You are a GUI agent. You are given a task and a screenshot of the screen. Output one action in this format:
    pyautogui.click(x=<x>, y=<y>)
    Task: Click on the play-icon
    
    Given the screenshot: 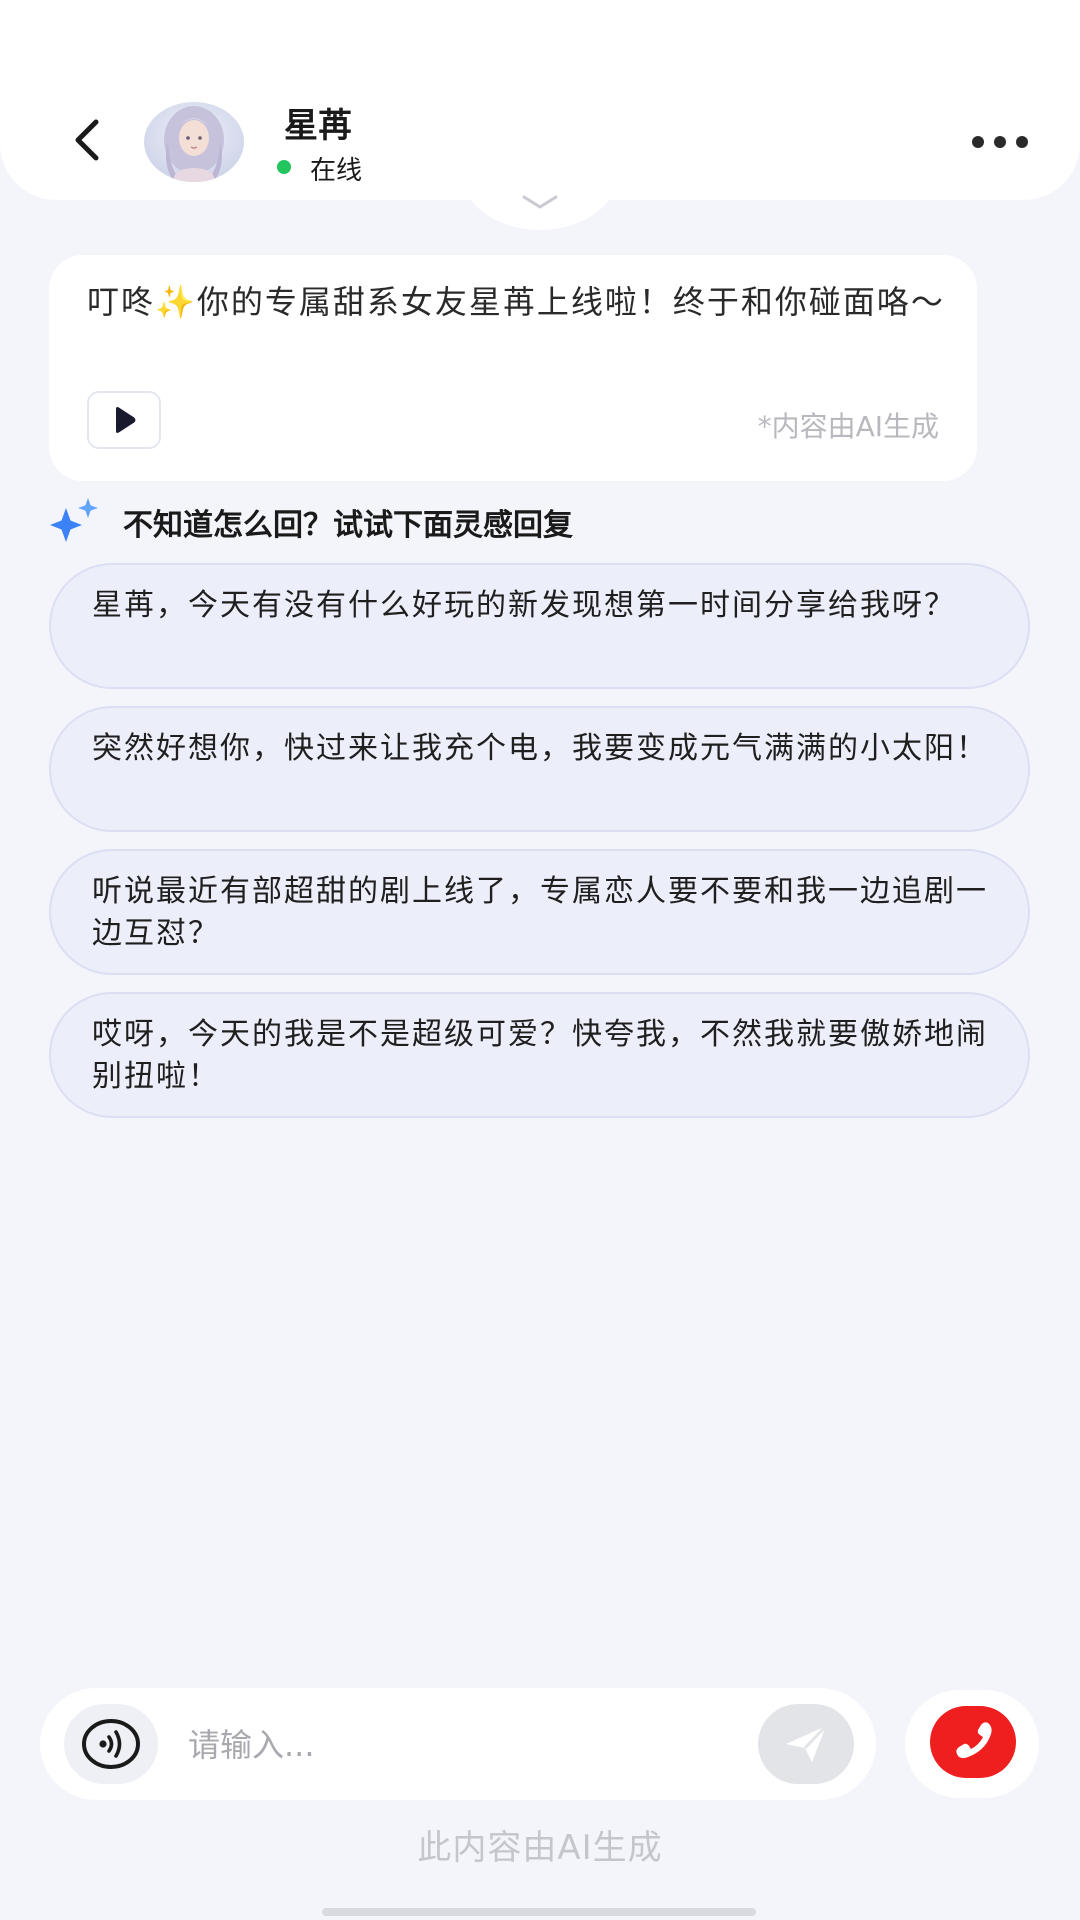 What is the action you would take?
    pyautogui.click(x=126, y=420)
    